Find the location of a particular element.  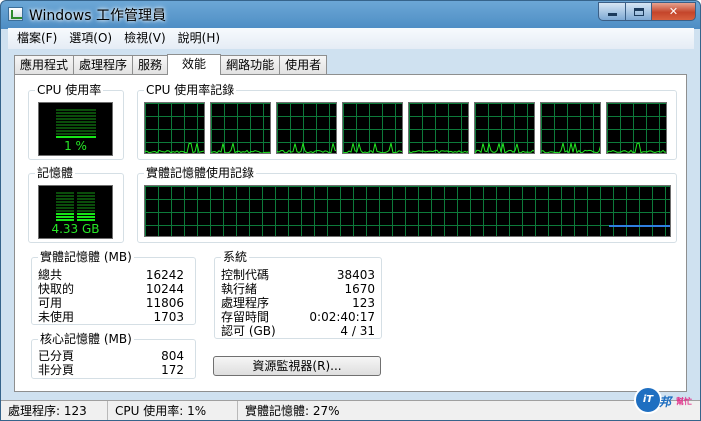

close-button: ✕ is located at coordinates (674, 11).